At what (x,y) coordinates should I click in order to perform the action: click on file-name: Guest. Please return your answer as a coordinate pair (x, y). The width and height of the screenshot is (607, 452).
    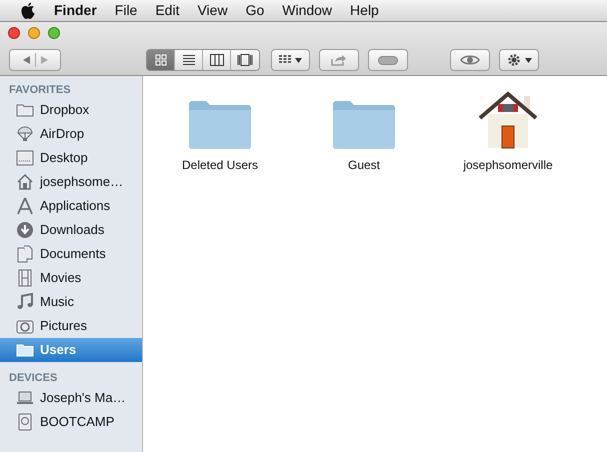
    Looking at the image, I should click on (364, 165).